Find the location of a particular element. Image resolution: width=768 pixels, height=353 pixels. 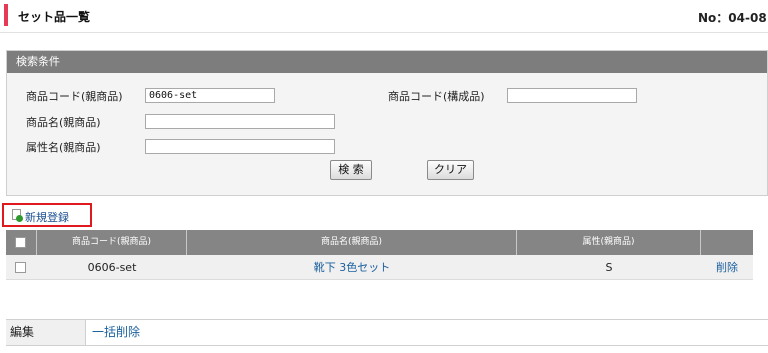

table-row: 0606-set 靴下 3色セット S 削除 is located at coordinates (379, 267).